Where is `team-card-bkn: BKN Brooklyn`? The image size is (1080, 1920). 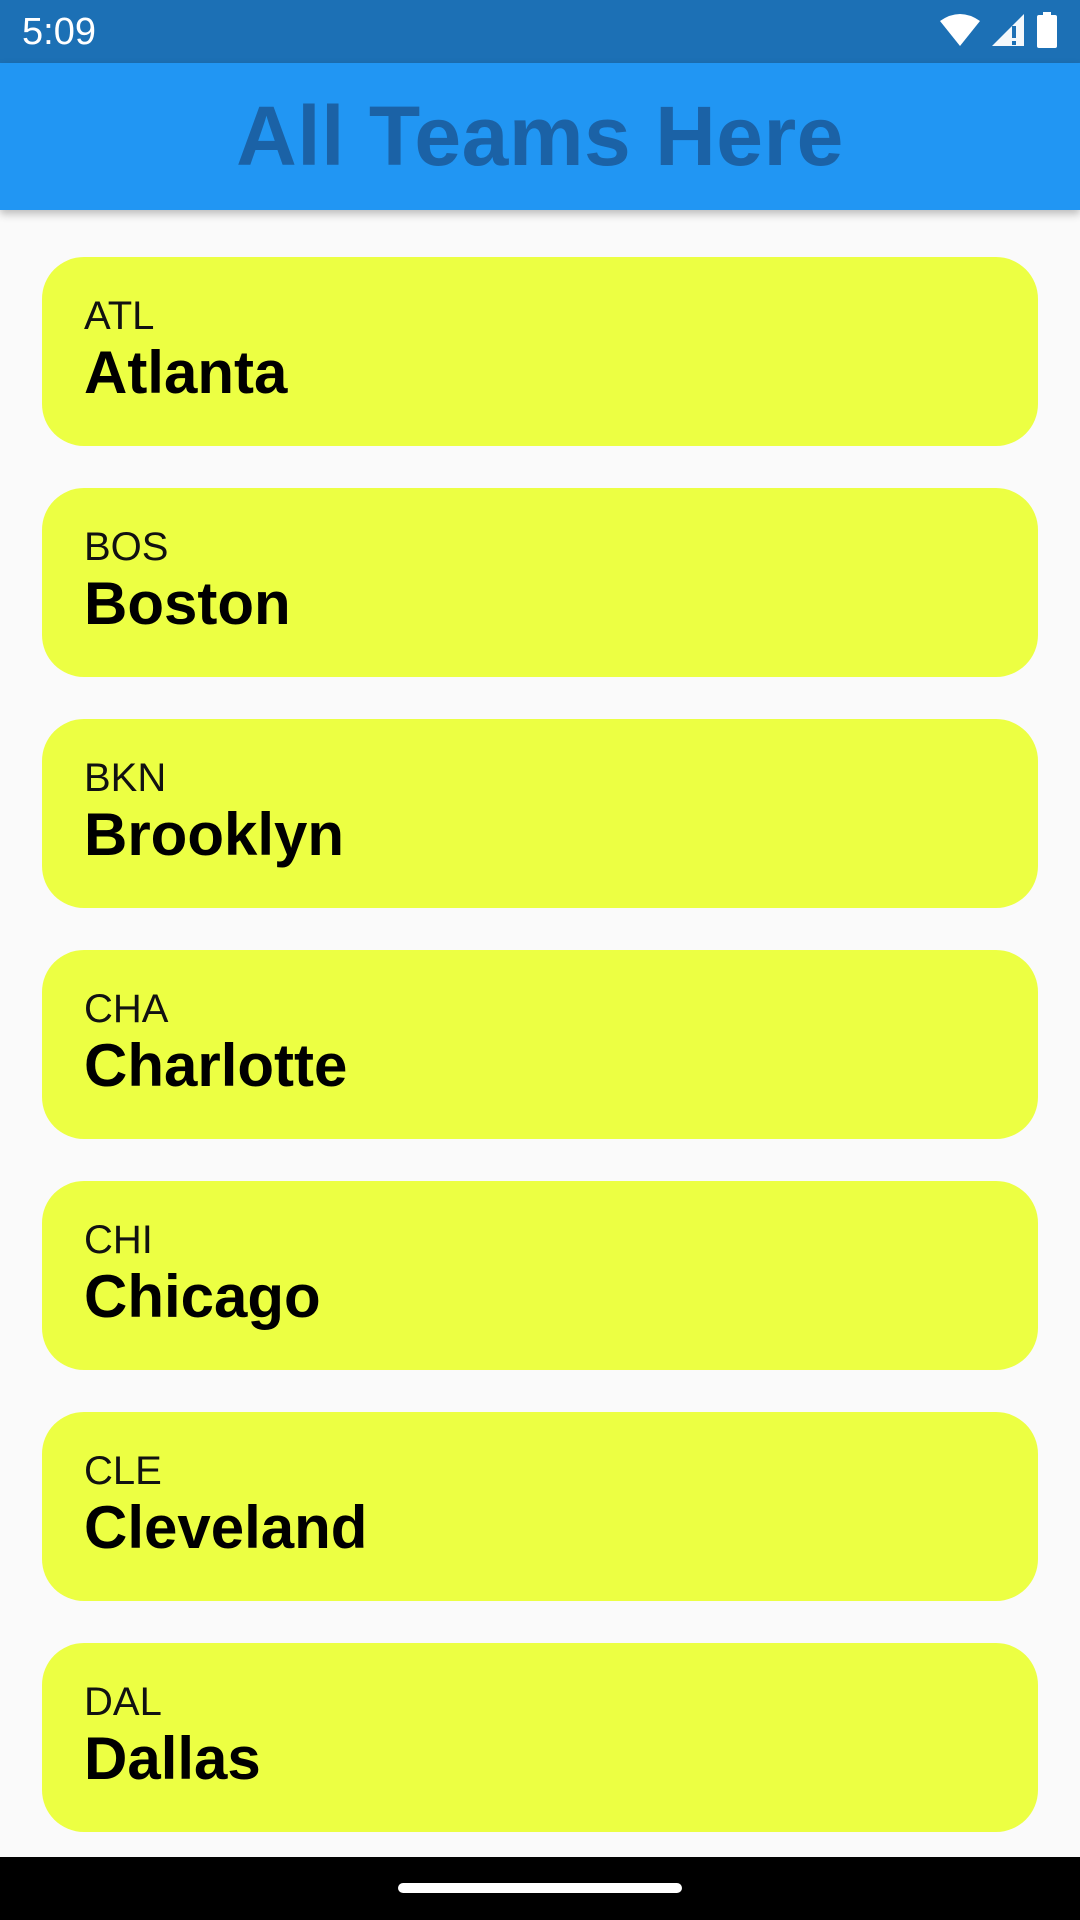
team-card-bkn: BKN Brooklyn is located at coordinates (540, 813).